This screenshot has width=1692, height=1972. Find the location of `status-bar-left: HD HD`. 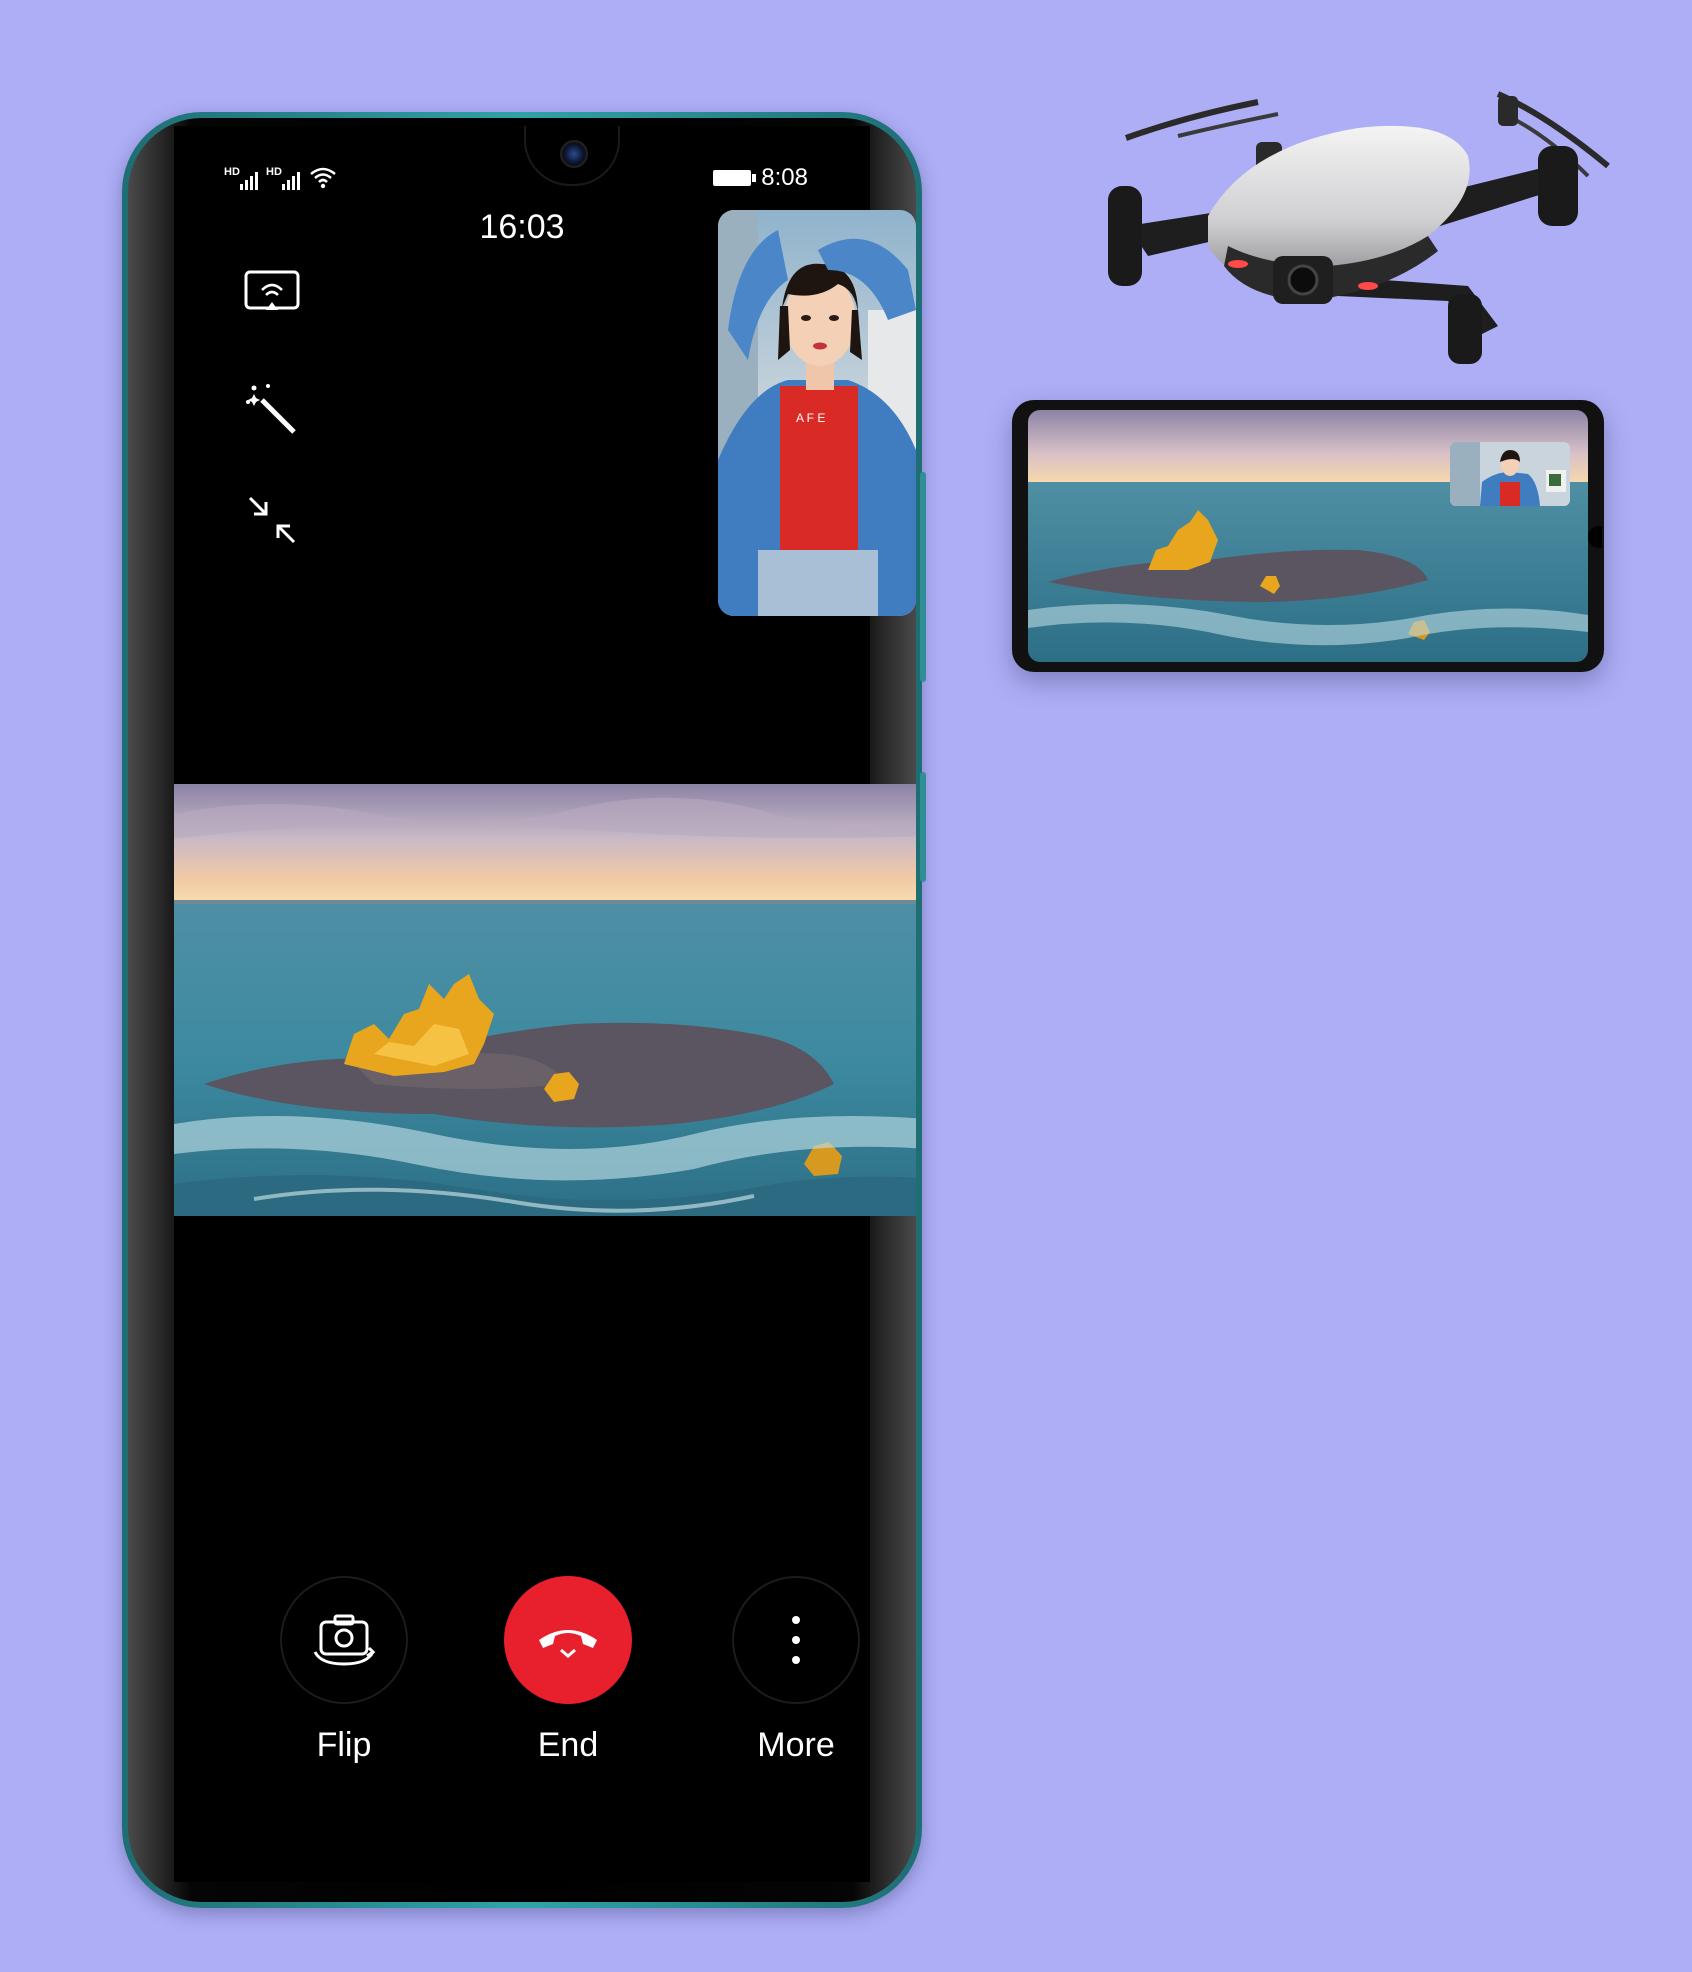

status-bar-left: HD HD is located at coordinates (281, 179).